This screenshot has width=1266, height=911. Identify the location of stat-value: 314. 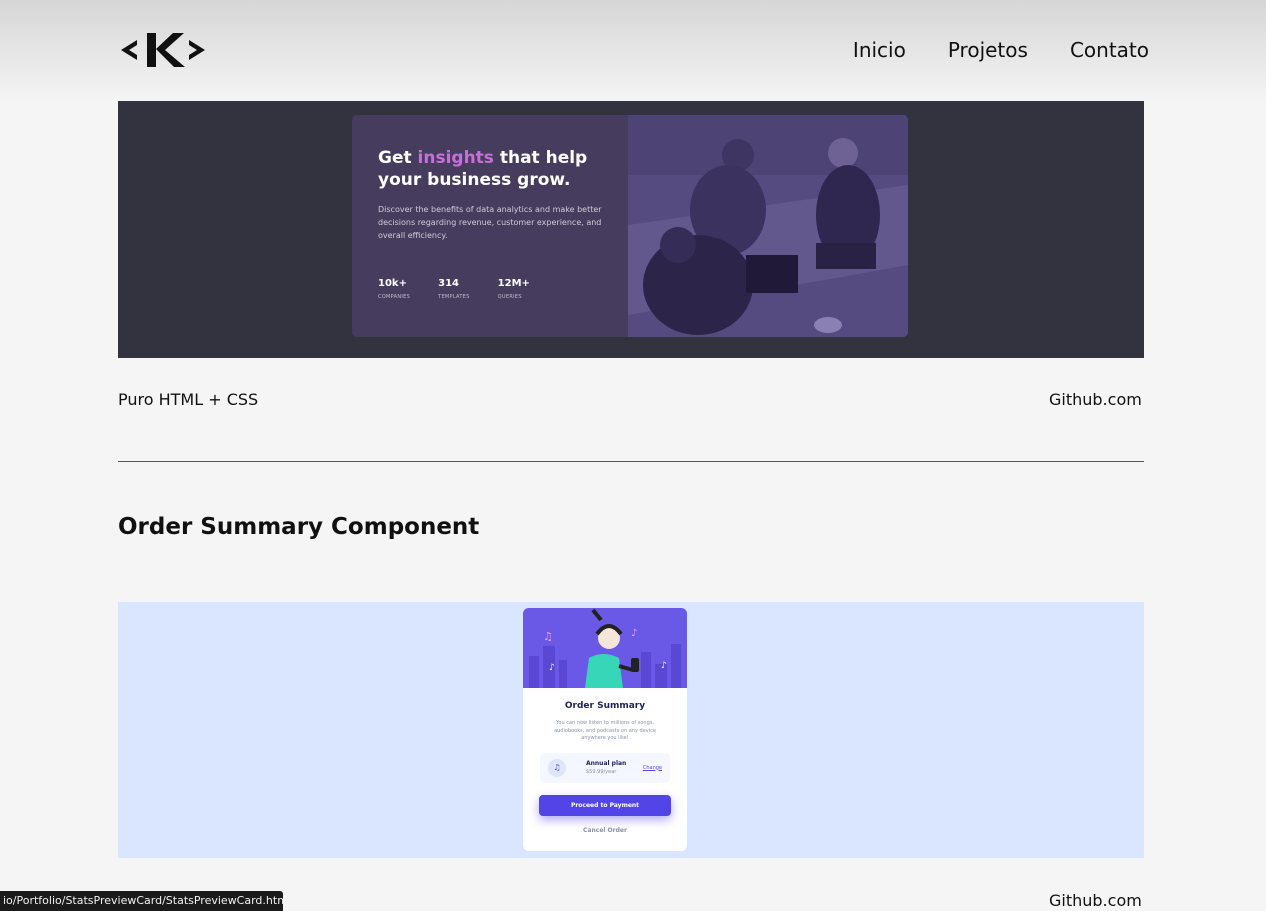
(448, 283).